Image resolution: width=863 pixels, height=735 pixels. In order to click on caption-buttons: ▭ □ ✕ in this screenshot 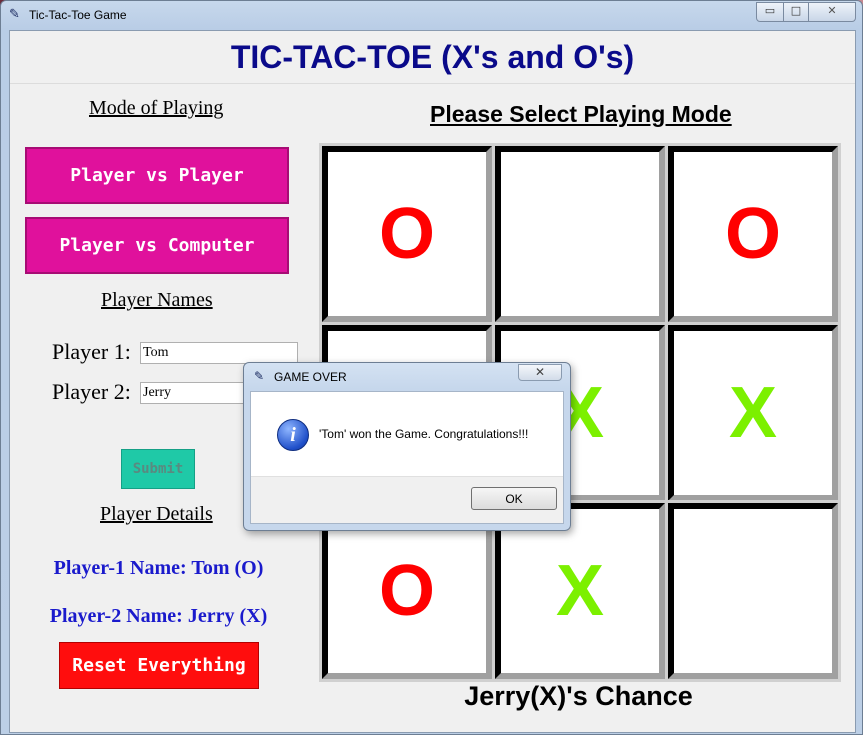, I will do `click(806, 12)`.